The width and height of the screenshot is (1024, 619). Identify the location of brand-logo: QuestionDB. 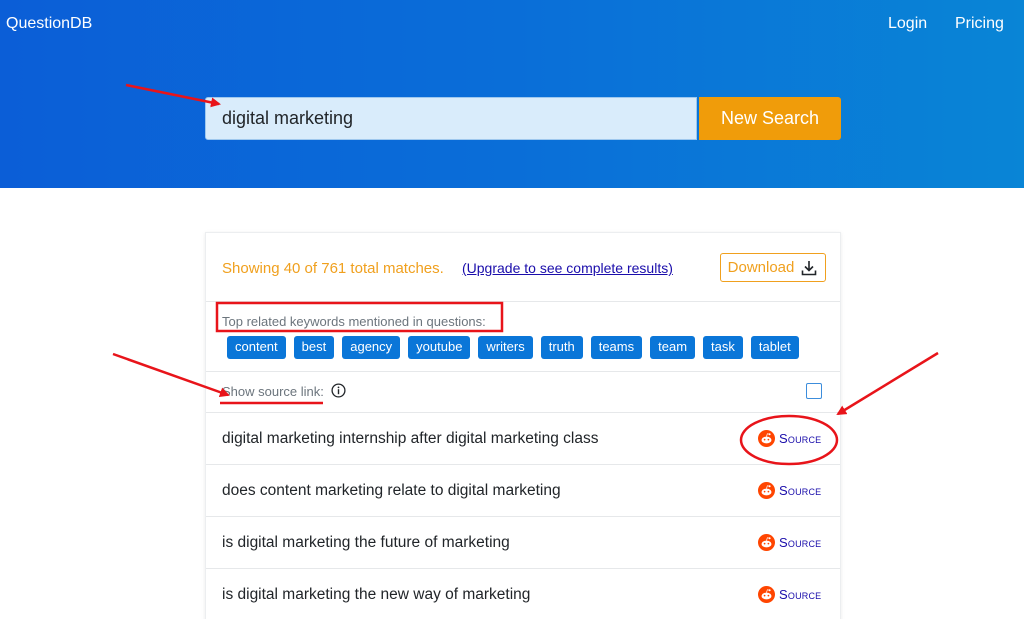
(49, 24).